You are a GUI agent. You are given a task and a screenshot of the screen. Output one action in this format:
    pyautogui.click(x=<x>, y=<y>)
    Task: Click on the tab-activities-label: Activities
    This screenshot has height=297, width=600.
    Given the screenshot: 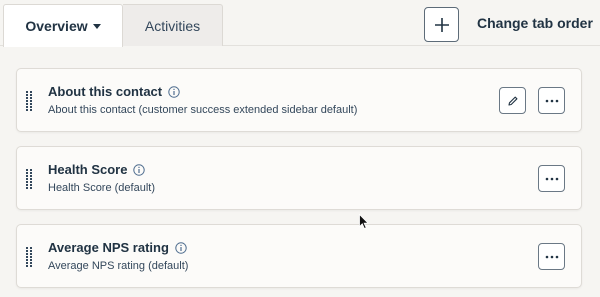 What is the action you would take?
    pyautogui.click(x=172, y=25)
    